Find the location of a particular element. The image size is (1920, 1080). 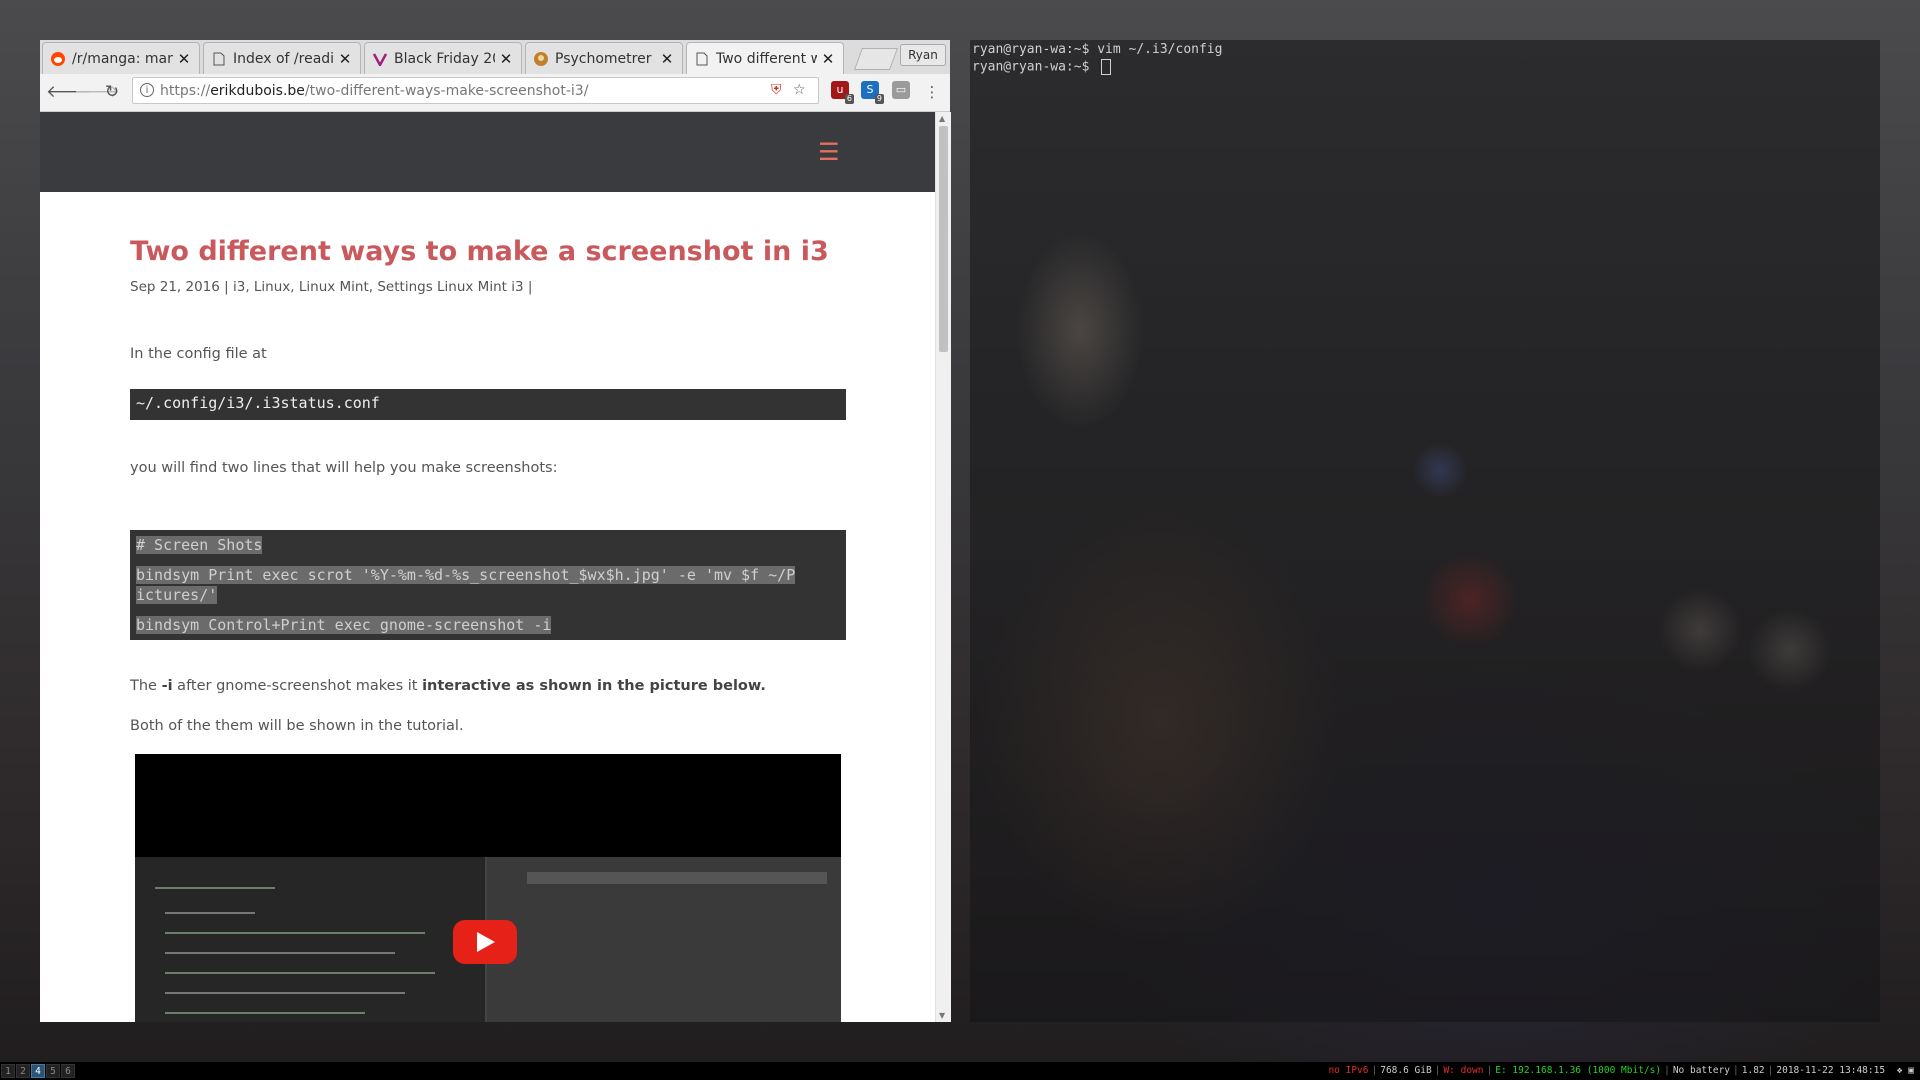

ethernet-status: E: 192.168.1.36 (1000 Mbit/s) is located at coordinates (1578, 1070).